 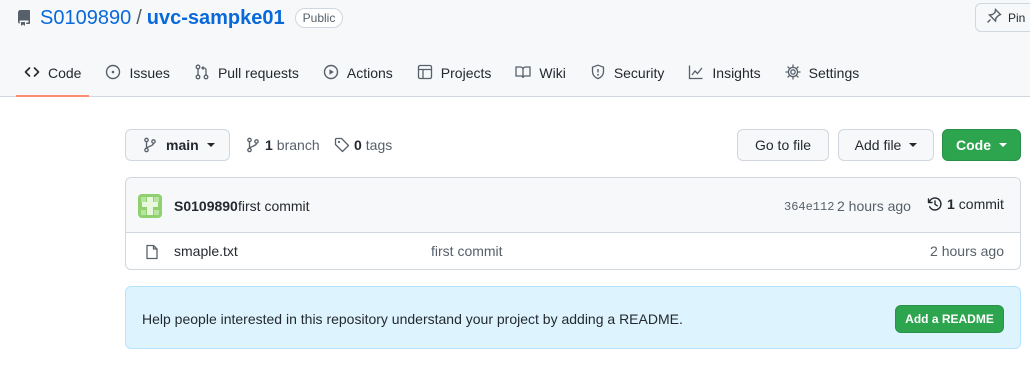 What do you see at coordinates (602, 73) in the screenshot?
I see `shield-icon` at bounding box center [602, 73].